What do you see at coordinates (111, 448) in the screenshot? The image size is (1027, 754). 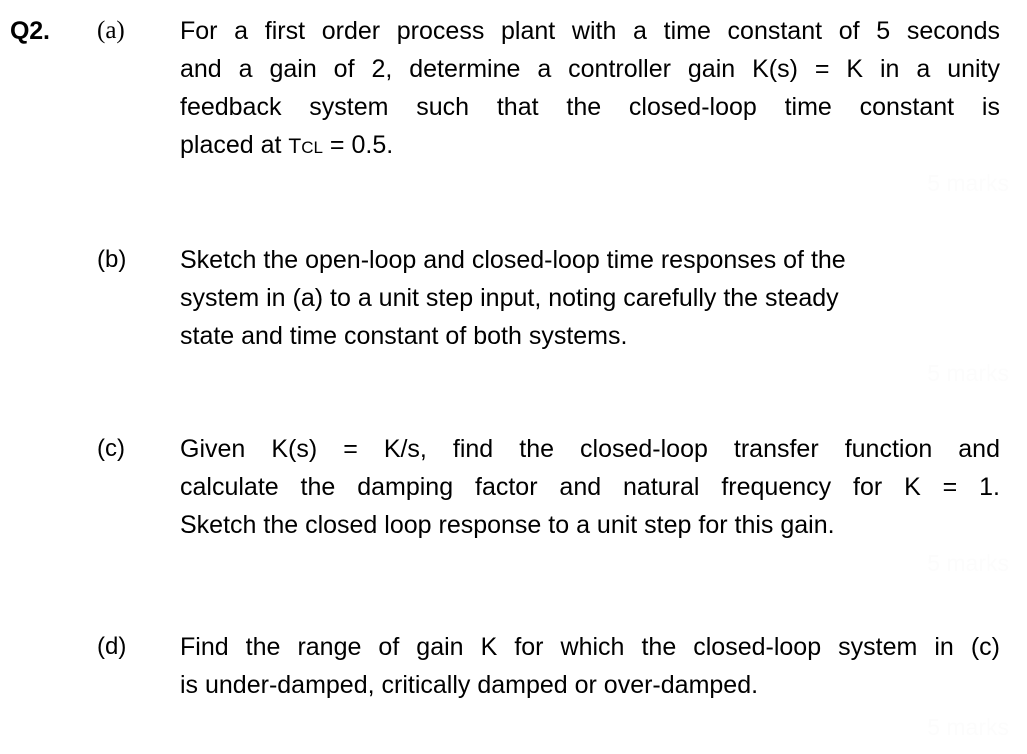 I see `part-label-c: (c)` at bounding box center [111, 448].